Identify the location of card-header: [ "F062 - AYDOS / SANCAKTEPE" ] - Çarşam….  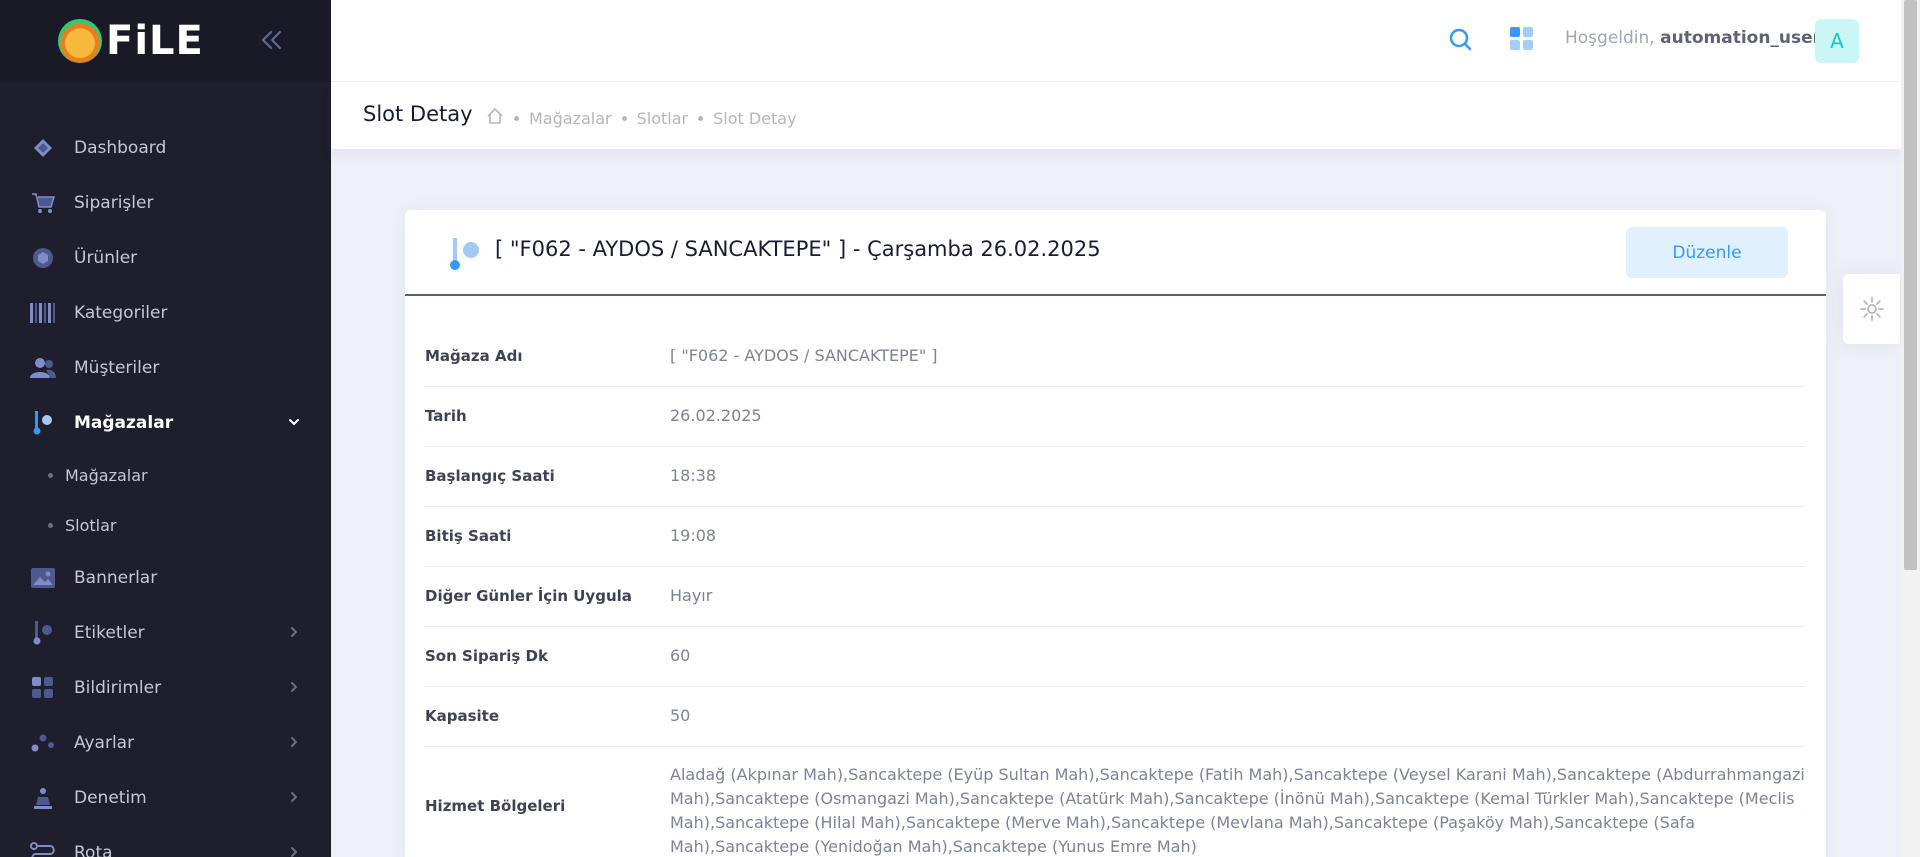
(1115, 253).